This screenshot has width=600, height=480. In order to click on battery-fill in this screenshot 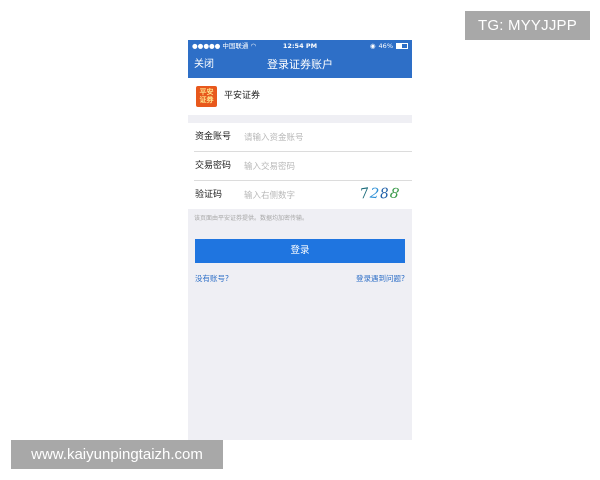, I will do `click(399, 46)`.